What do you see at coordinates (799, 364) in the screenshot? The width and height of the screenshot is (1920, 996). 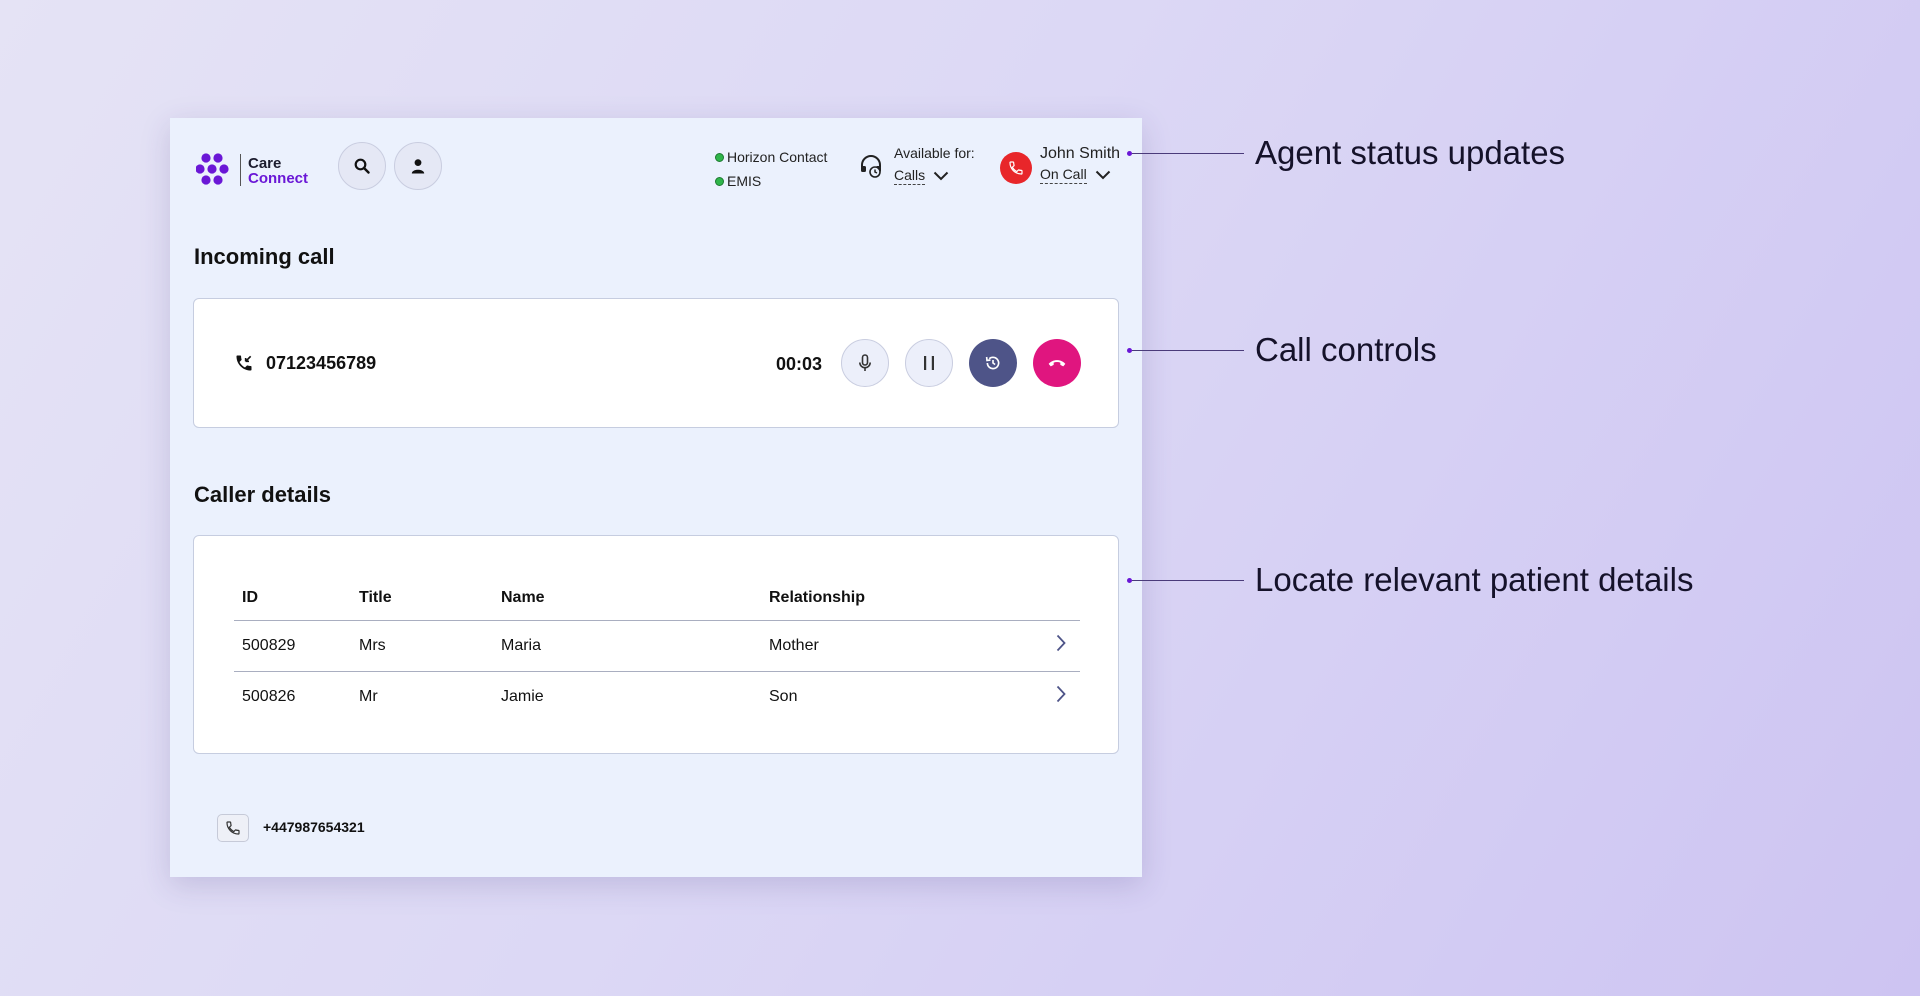 I see `call-timer: 00:03` at bounding box center [799, 364].